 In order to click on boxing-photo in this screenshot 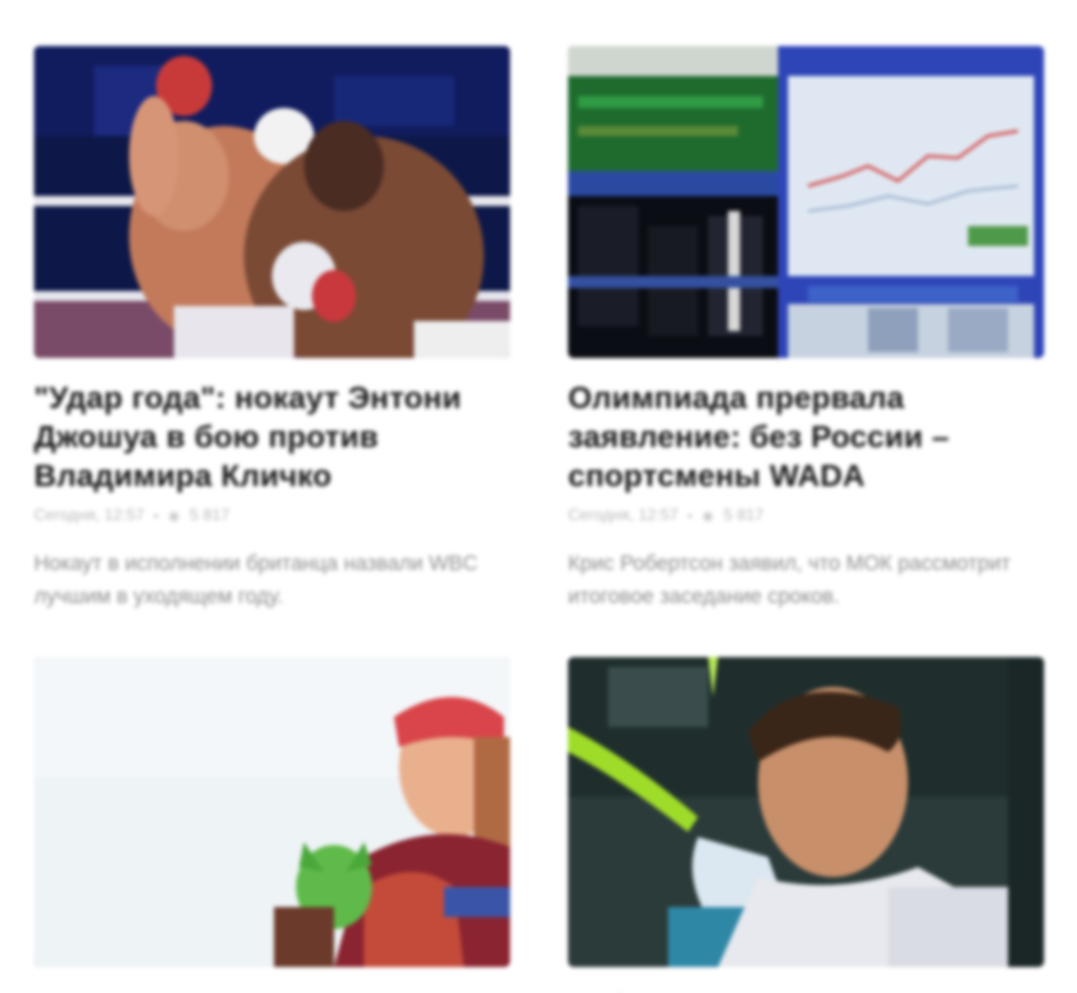, I will do `click(272, 202)`.